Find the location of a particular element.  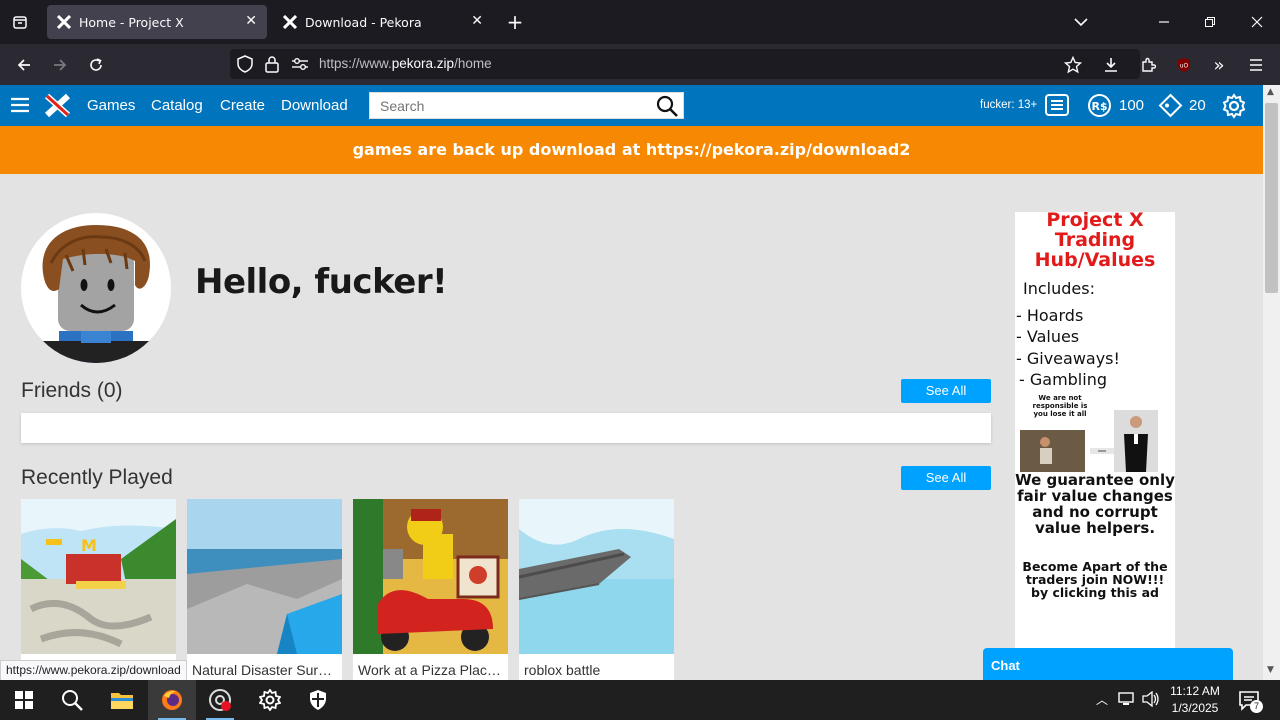

address-bar: https://www.pekora.zip/home is located at coordinates (685, 64).